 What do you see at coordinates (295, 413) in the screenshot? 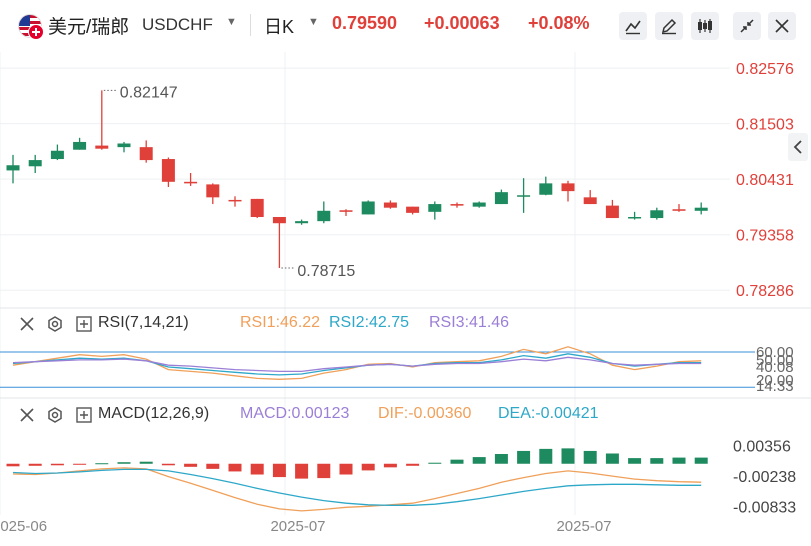
I see `macd-value: MACD:0.00123` at bounding box center [295, 413].